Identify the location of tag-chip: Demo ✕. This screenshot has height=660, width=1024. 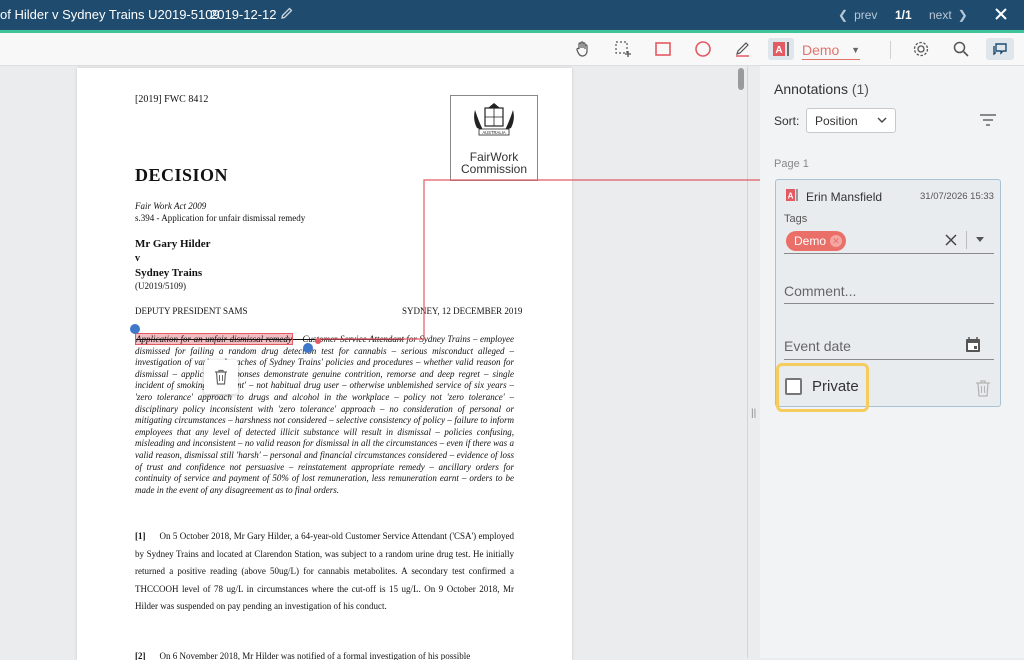
(816, 241).